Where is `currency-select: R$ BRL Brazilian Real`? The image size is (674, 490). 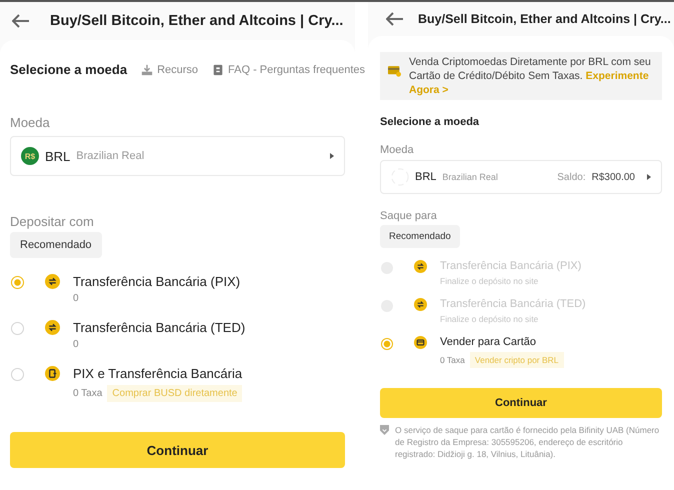 currency-select: R$ BRL Brazilian Real is located at coordinates (177, 156).